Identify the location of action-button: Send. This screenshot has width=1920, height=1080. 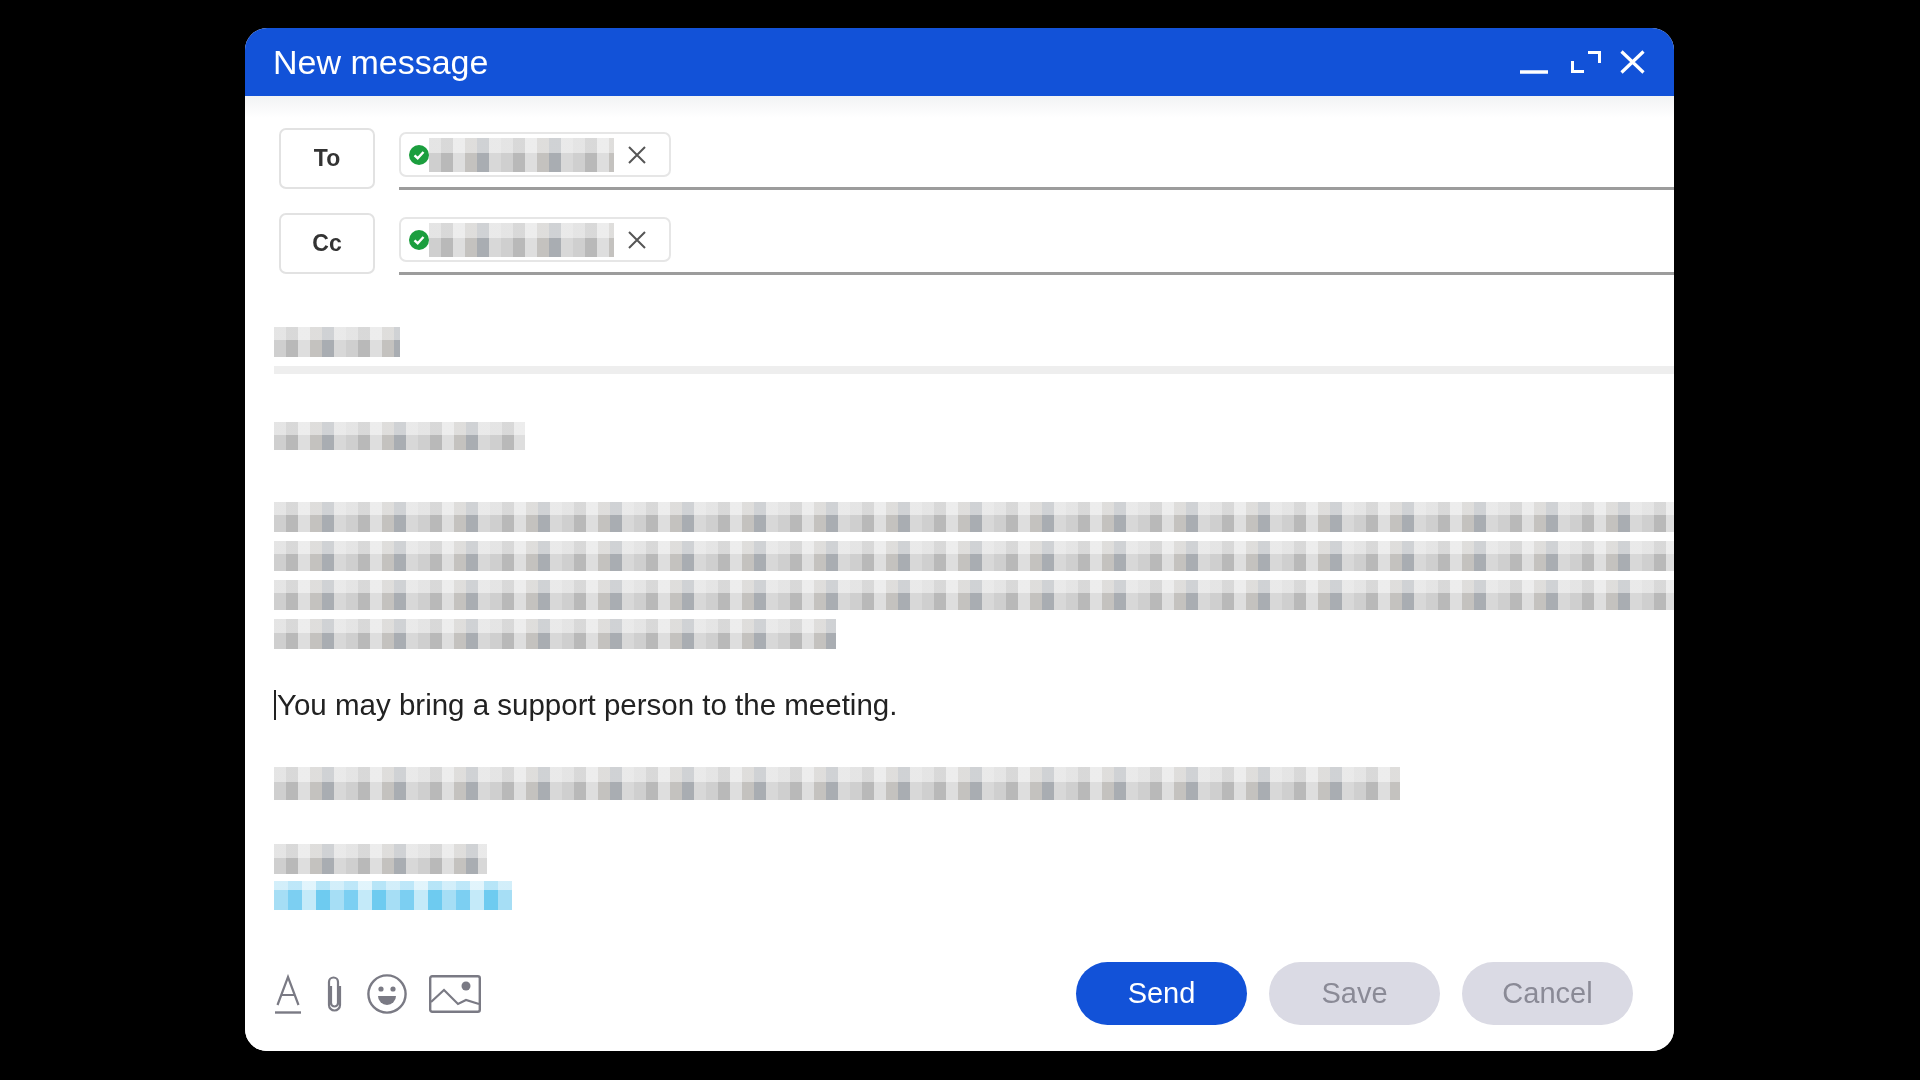
(1161, 993).